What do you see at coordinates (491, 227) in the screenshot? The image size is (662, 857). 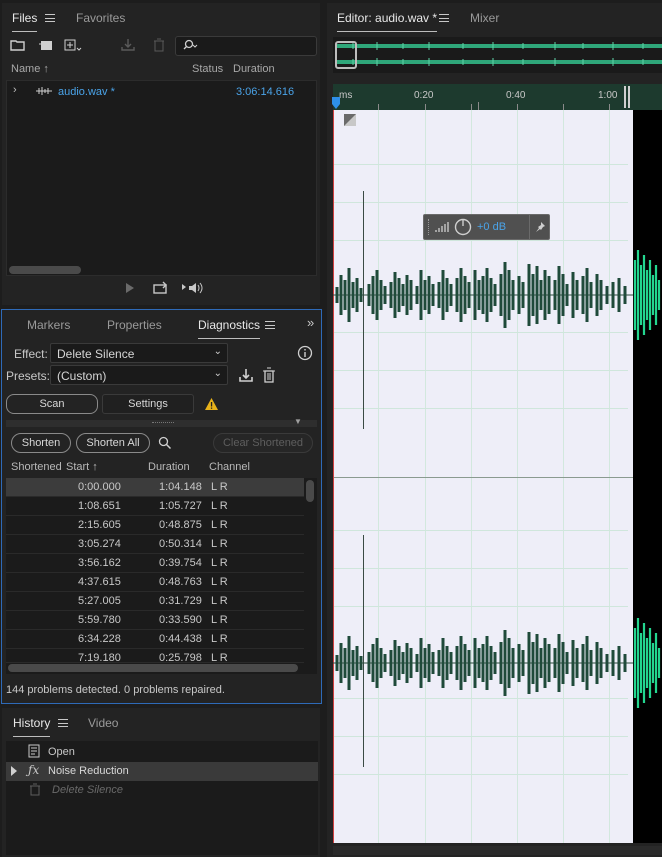 I see `volume-value: +0 dB` at bounding box center [491, 227].